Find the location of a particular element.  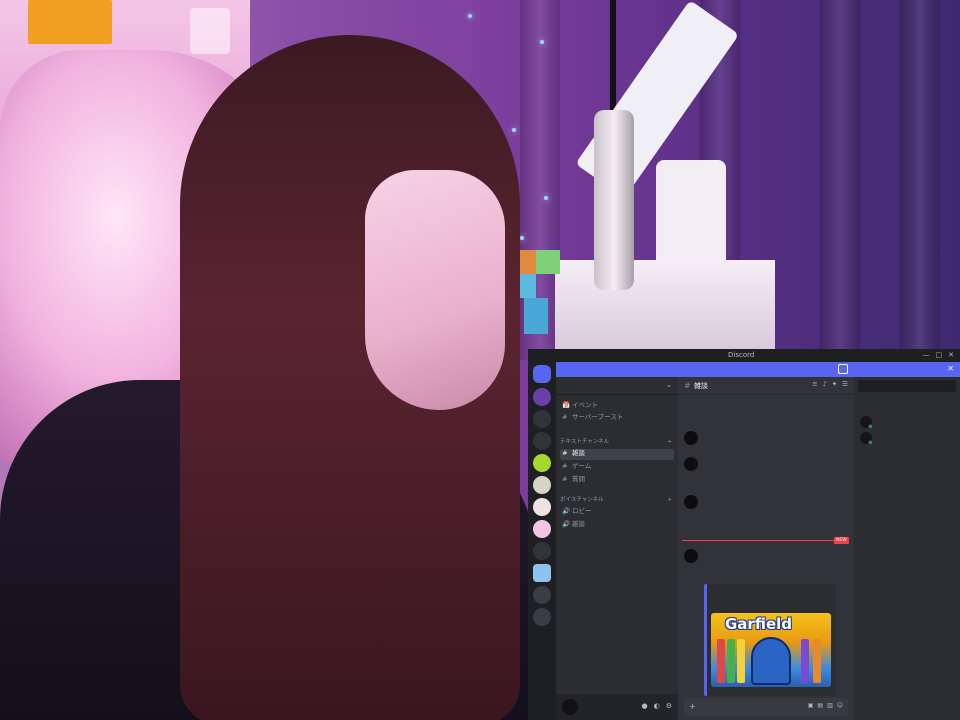

channel-item-boost: # サーバーブースト is located at coordinates (617, 418).